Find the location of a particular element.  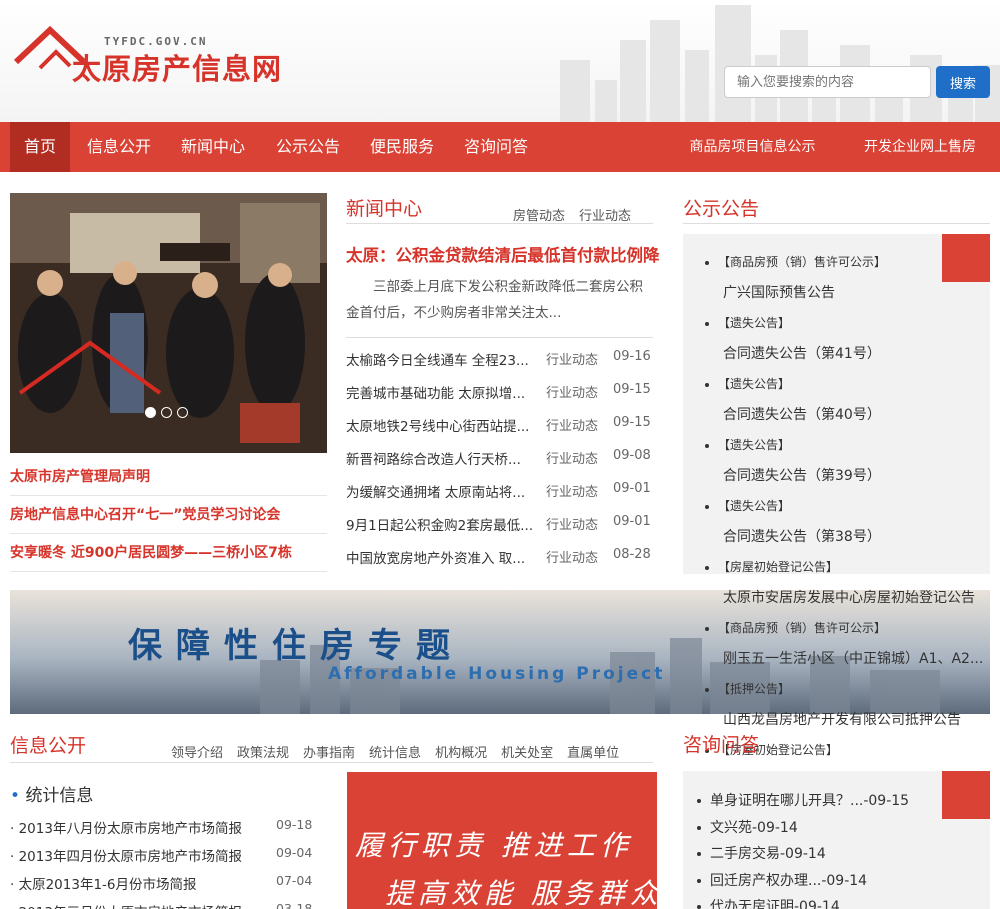

qa-item-label: 二手房交易-09-14 is located at coordinates (768, 854).